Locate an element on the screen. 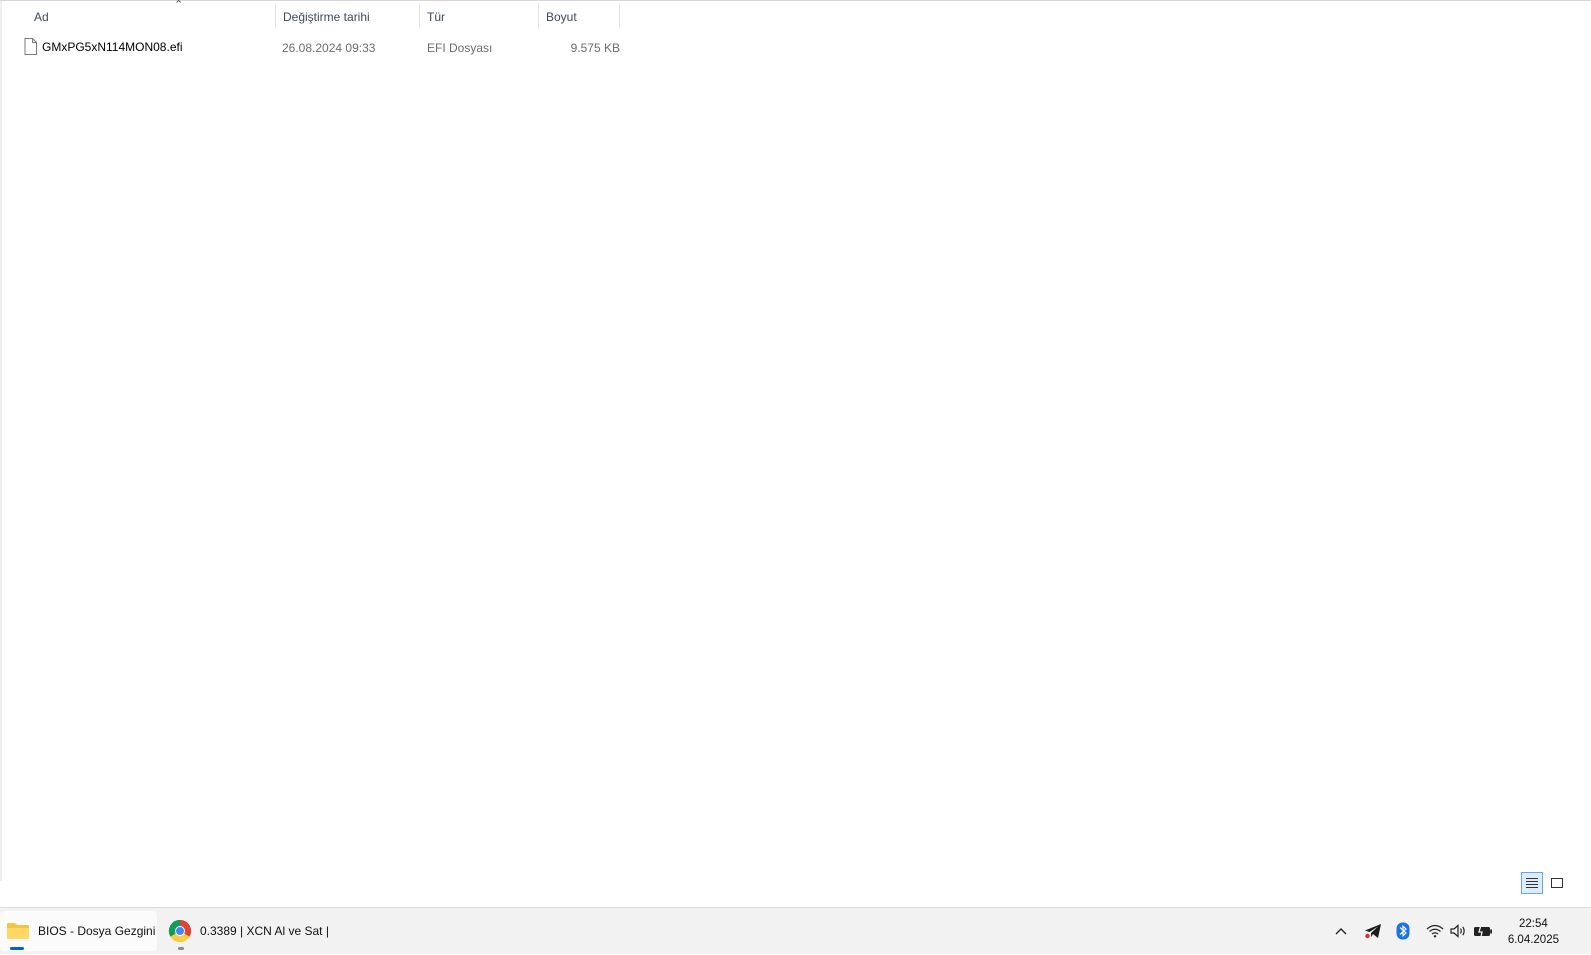 The height and width of the screenshot is (955, 1591). taskbar-app-file-explorer: BIOS - Dosya Gezgini is located at coordinates (78, 931).